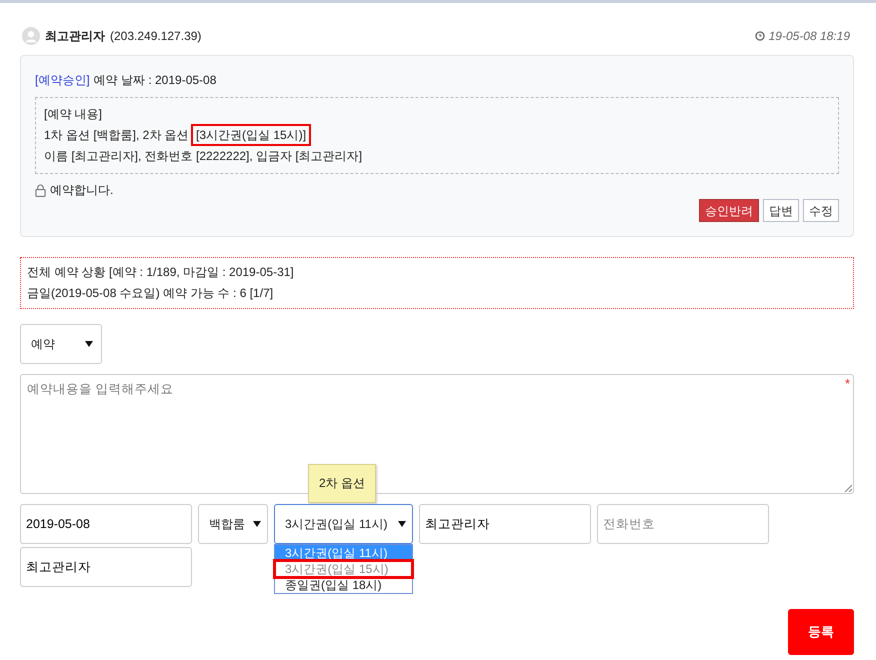 The width and height of the screenshot is (876, 660). What do you see at coordinates (343, 585) in the screenshot?
I see `dropdown-option: 종일권(입실 18시)` at bounding box center [343, 585].